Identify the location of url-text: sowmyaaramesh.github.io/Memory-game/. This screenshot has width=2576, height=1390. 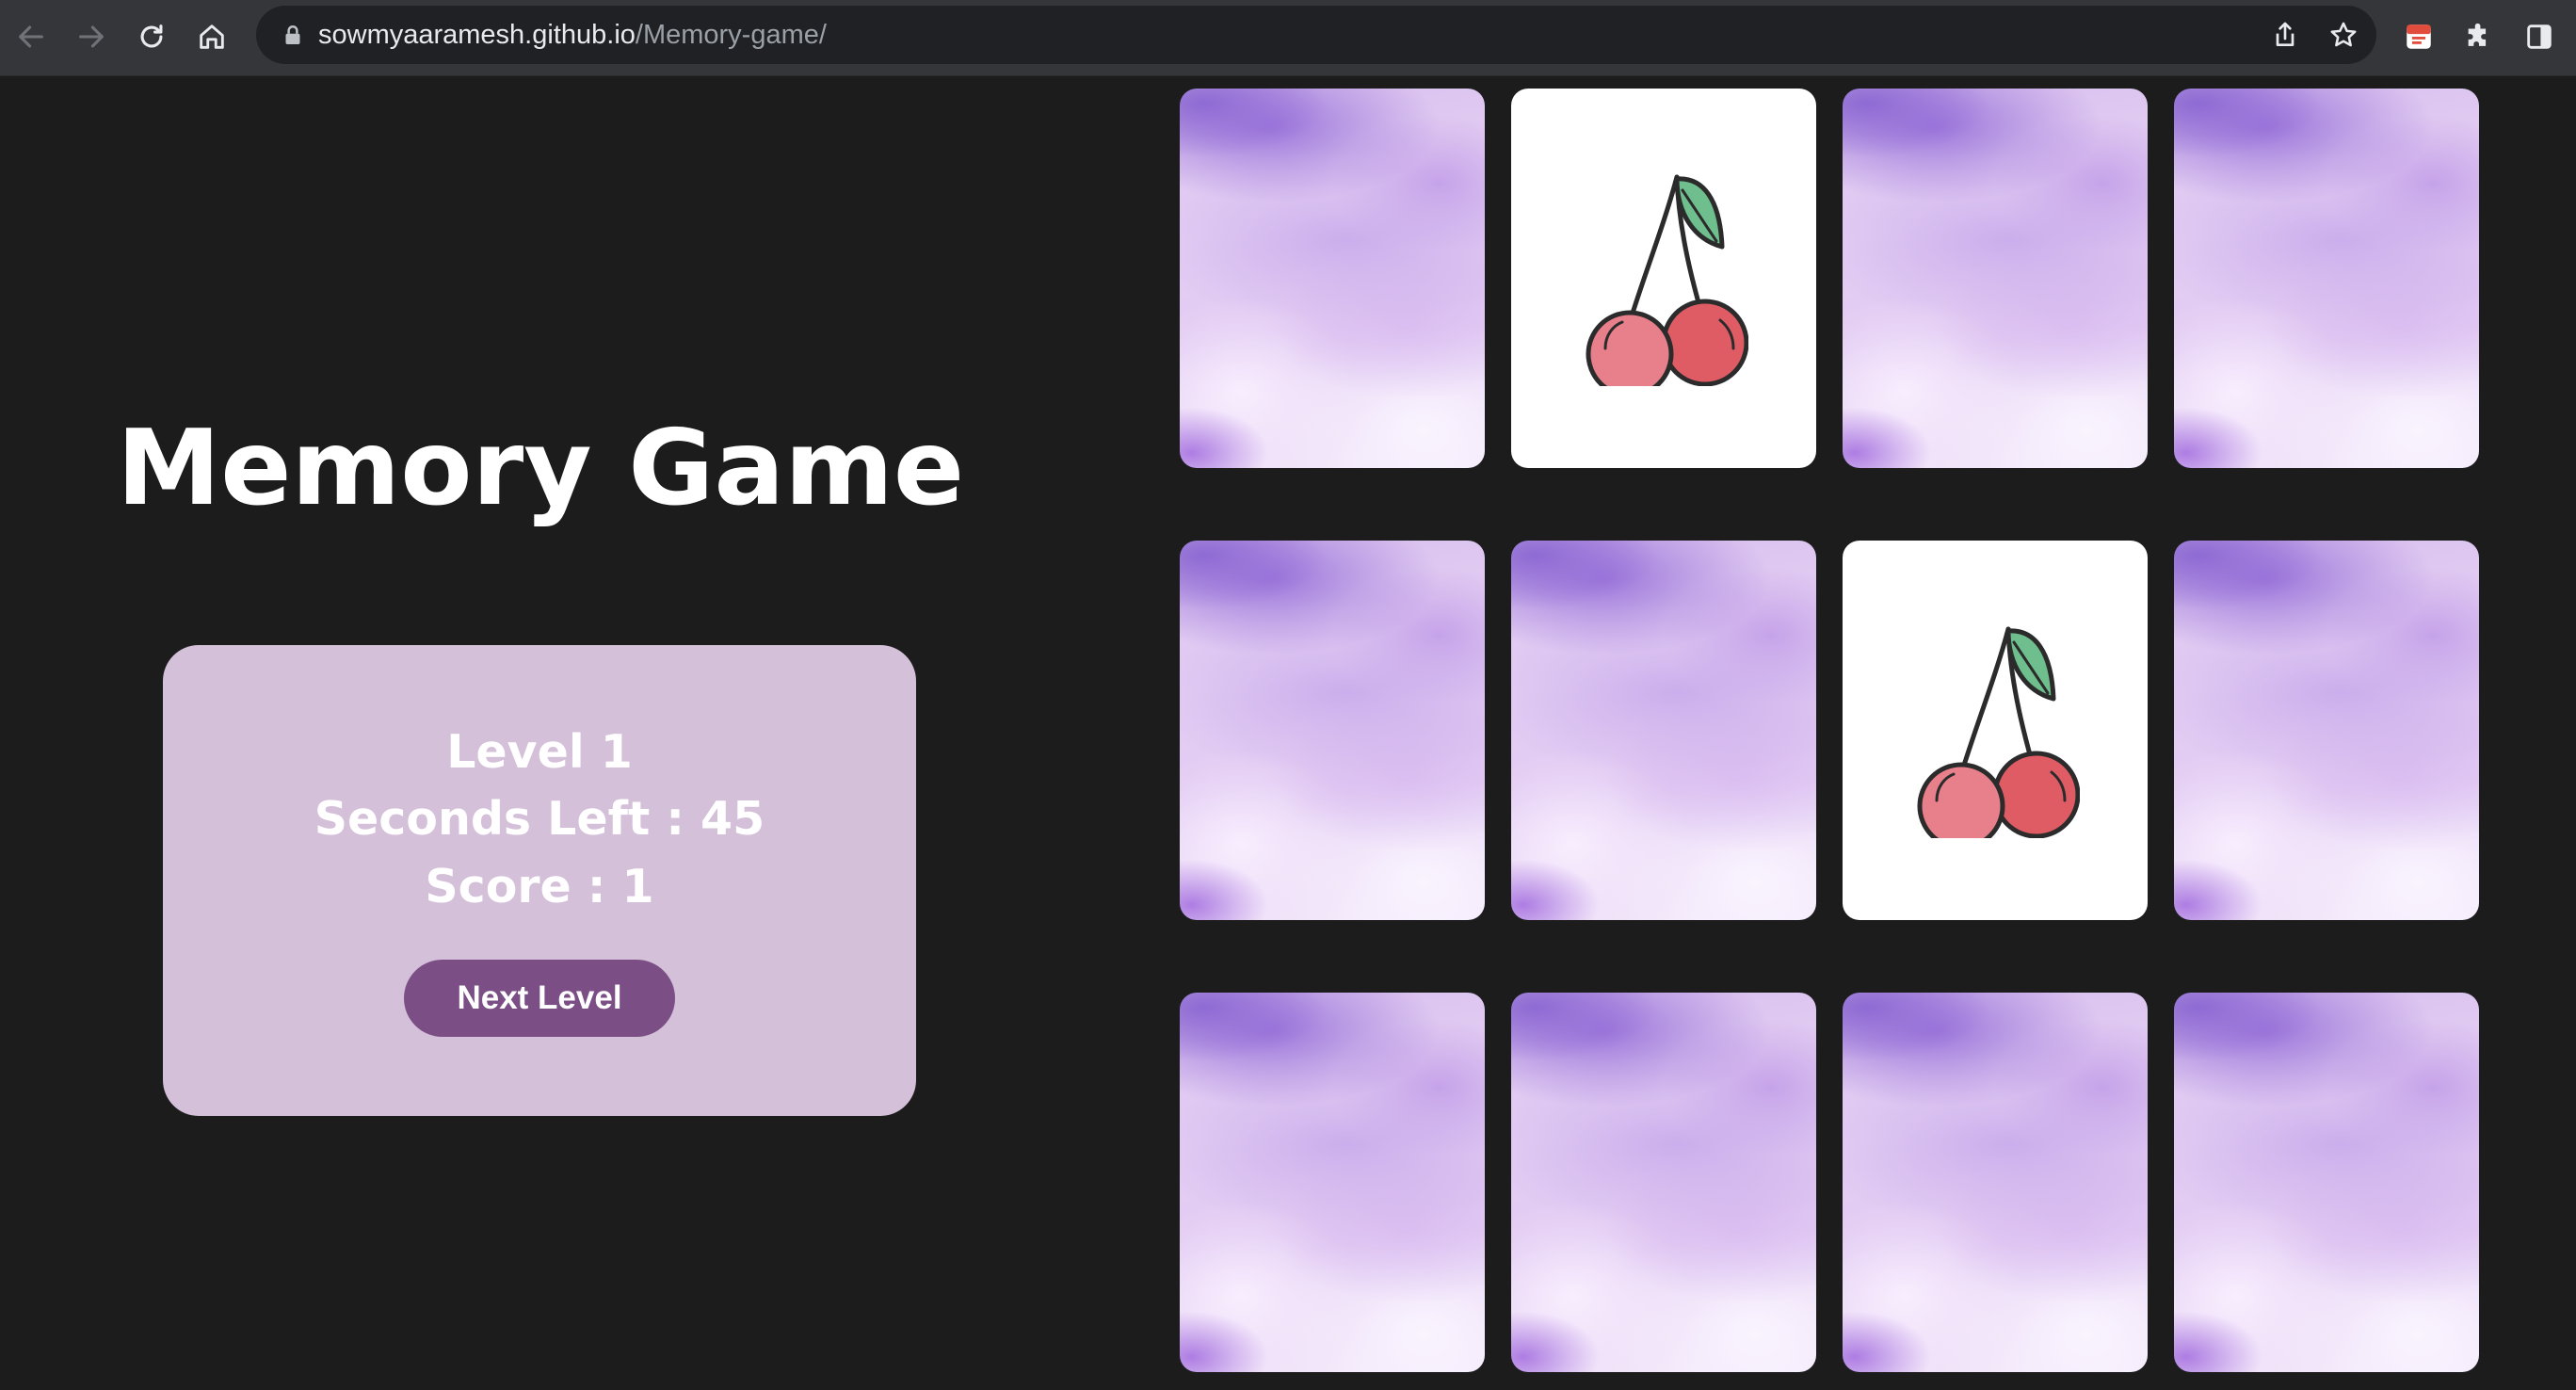
(572, 35).